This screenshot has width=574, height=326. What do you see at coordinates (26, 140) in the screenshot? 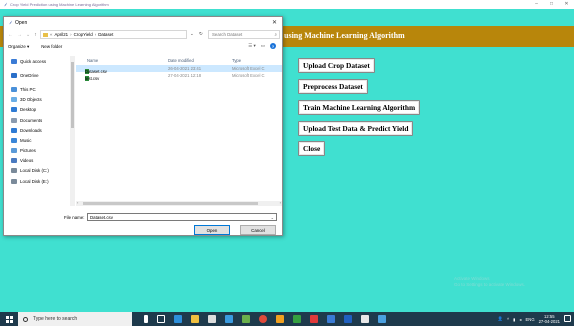
I see `sidebar-item-label: Music` at bounding box center [26, 140].